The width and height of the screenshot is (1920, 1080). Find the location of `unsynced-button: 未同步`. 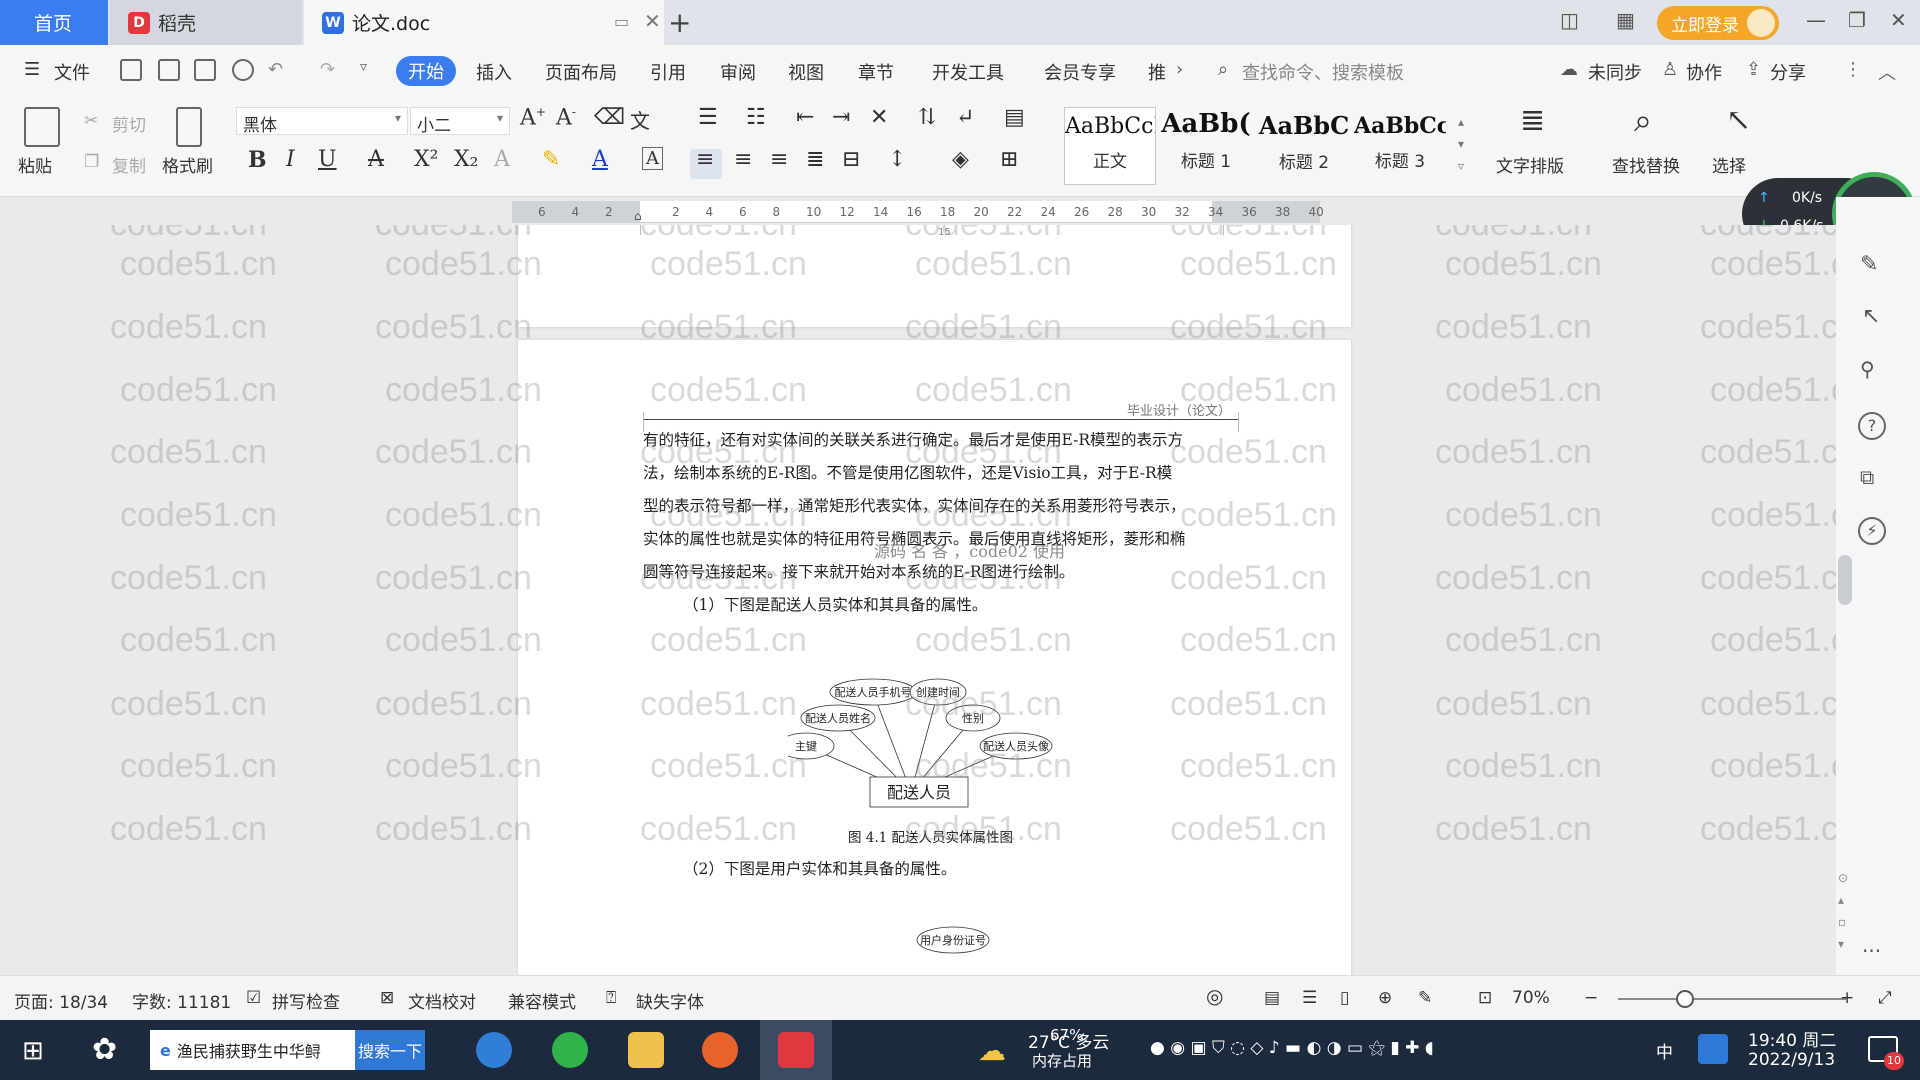

unsynced-button: 未同步 is located at coordinates (1615, 72).